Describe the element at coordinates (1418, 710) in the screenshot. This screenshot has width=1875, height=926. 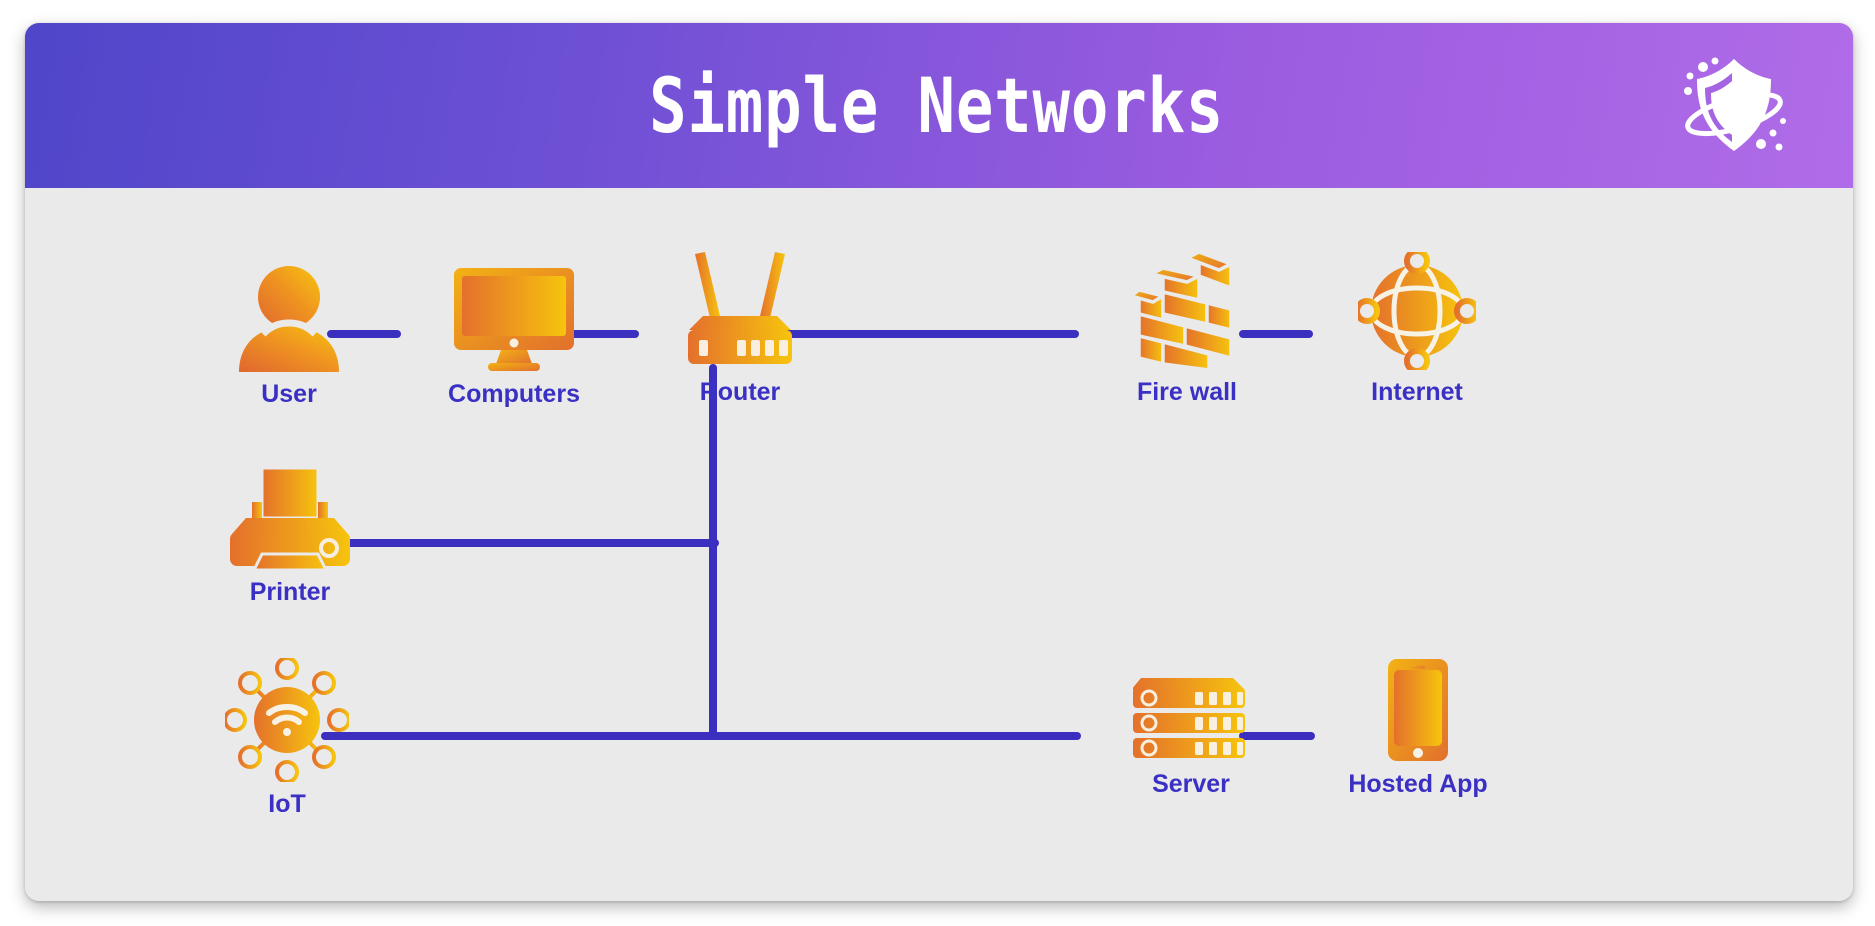
I see `smartphone-icon` at that location.